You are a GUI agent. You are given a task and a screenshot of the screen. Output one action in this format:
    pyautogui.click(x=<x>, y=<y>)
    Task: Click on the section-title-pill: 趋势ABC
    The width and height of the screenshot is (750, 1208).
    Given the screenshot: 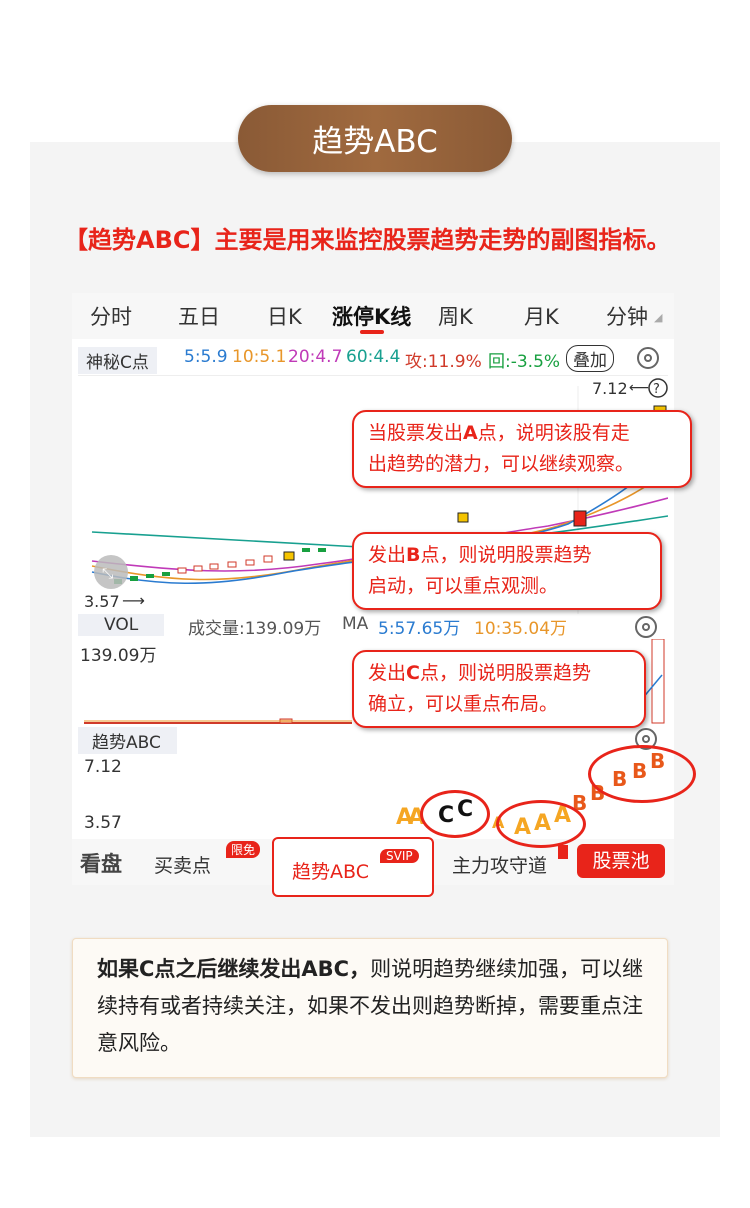 What is the action you would take?
    pyautogui.click(x=375, y=138)
    